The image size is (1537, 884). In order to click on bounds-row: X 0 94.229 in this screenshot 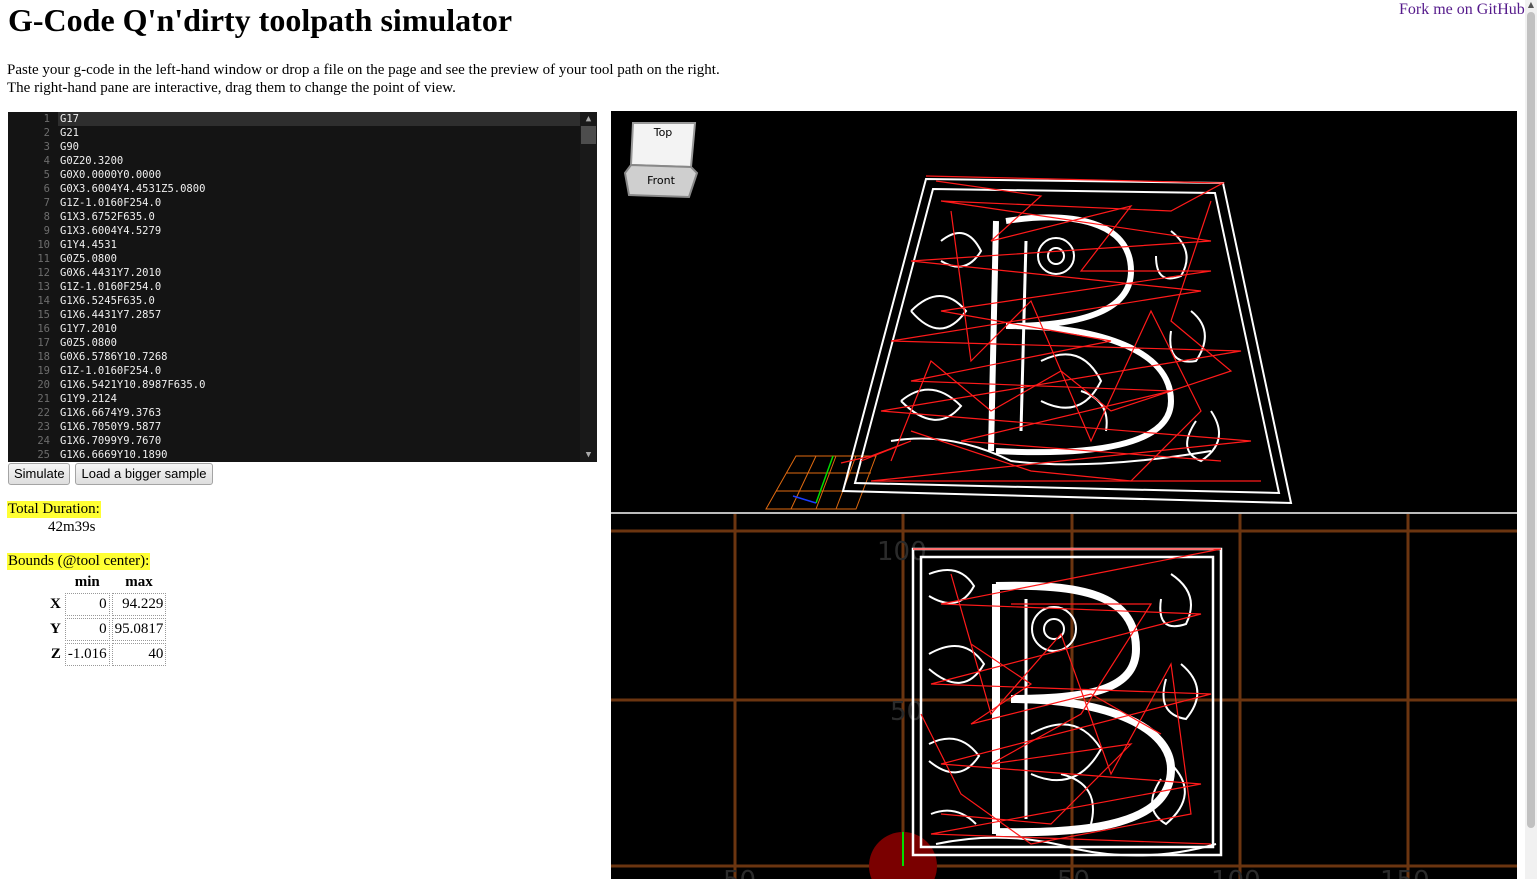, I will do `click(107, 604)`.